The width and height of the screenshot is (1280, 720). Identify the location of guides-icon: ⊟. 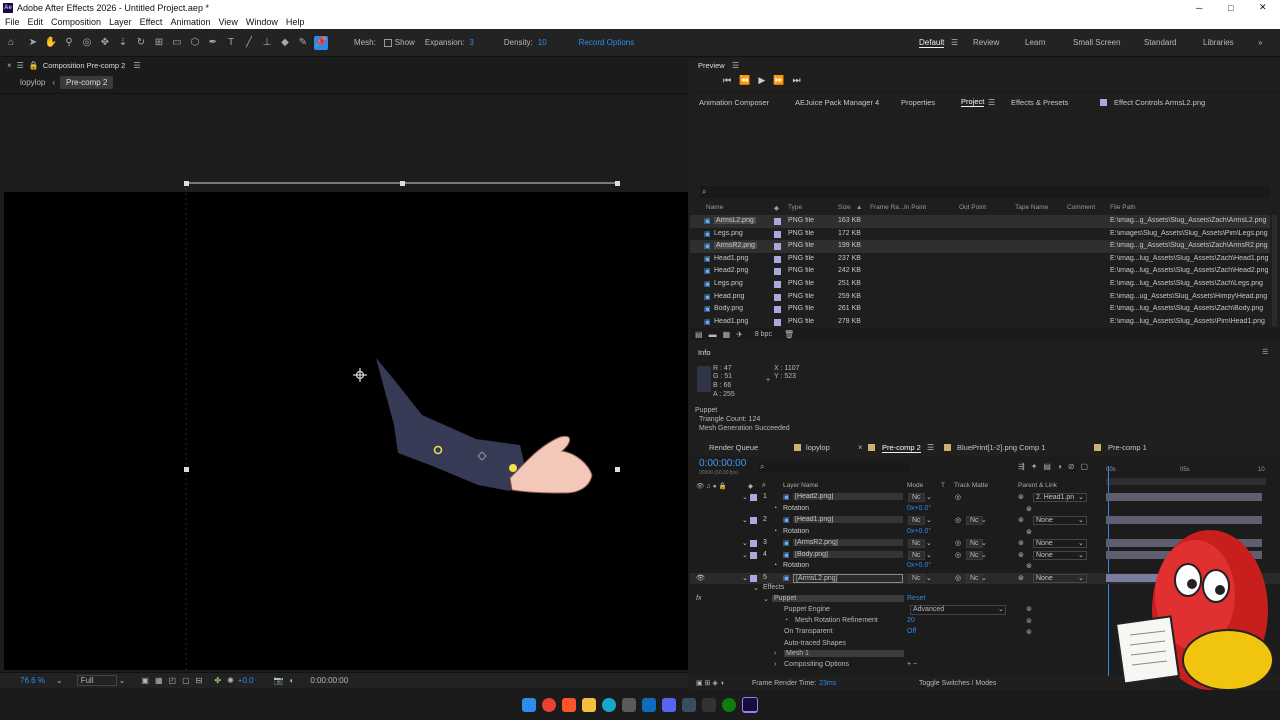
(199, 680).